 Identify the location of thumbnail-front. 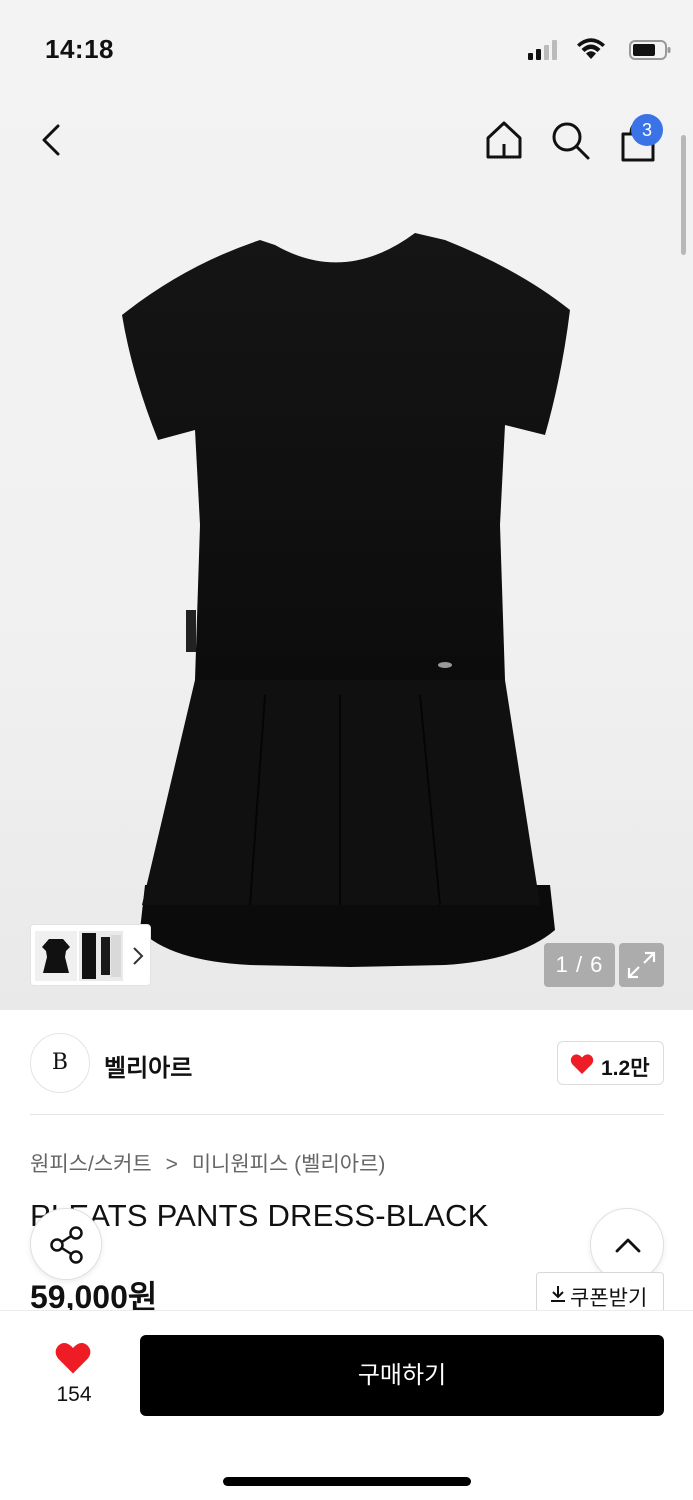
(56, 956).